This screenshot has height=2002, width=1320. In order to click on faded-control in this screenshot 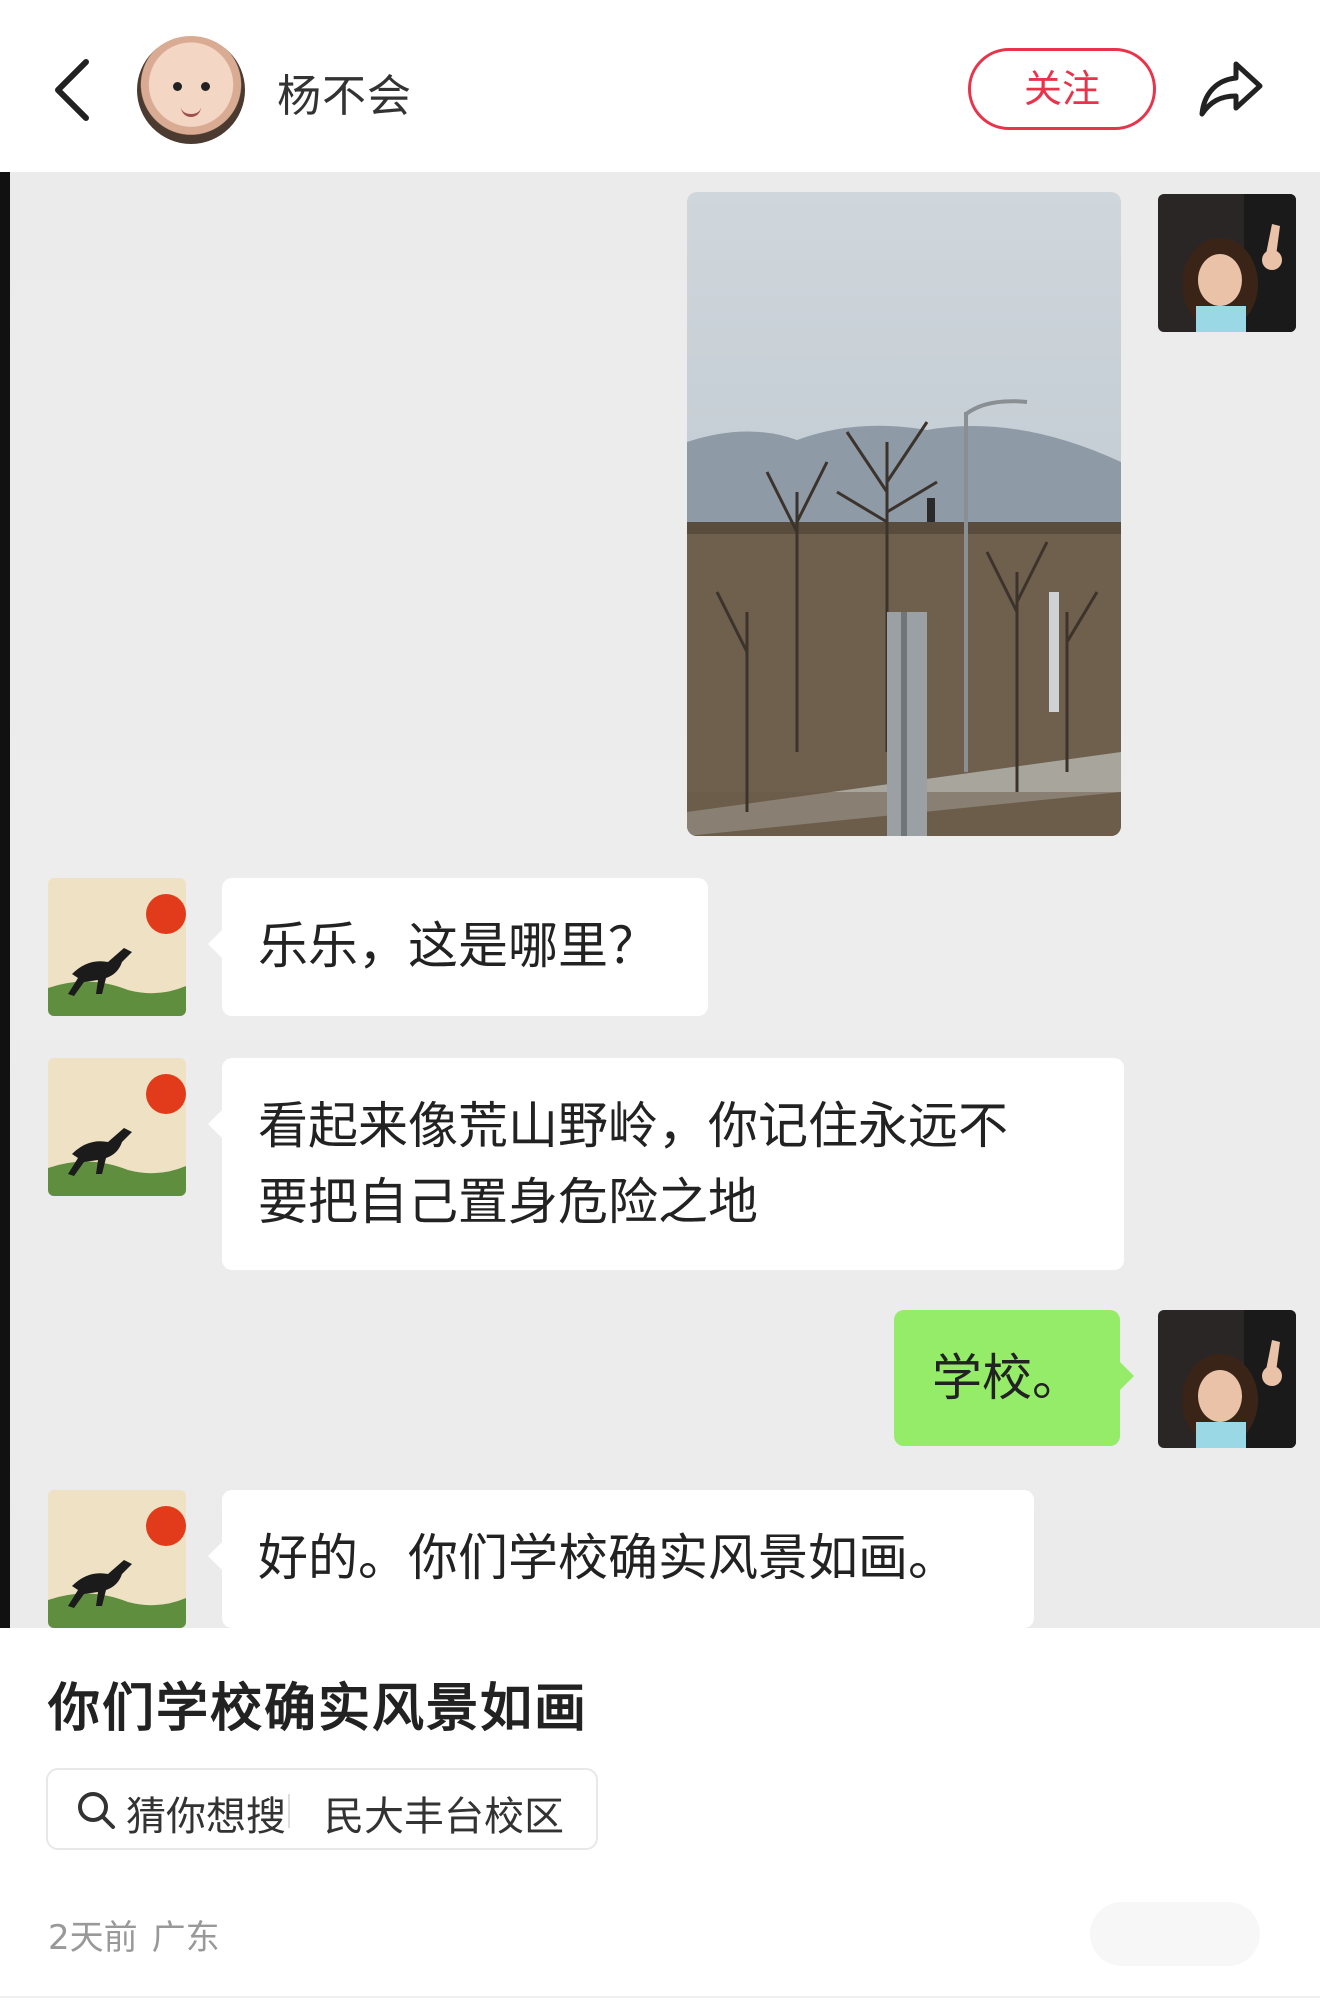, I will do `click(1175, 1934)`.